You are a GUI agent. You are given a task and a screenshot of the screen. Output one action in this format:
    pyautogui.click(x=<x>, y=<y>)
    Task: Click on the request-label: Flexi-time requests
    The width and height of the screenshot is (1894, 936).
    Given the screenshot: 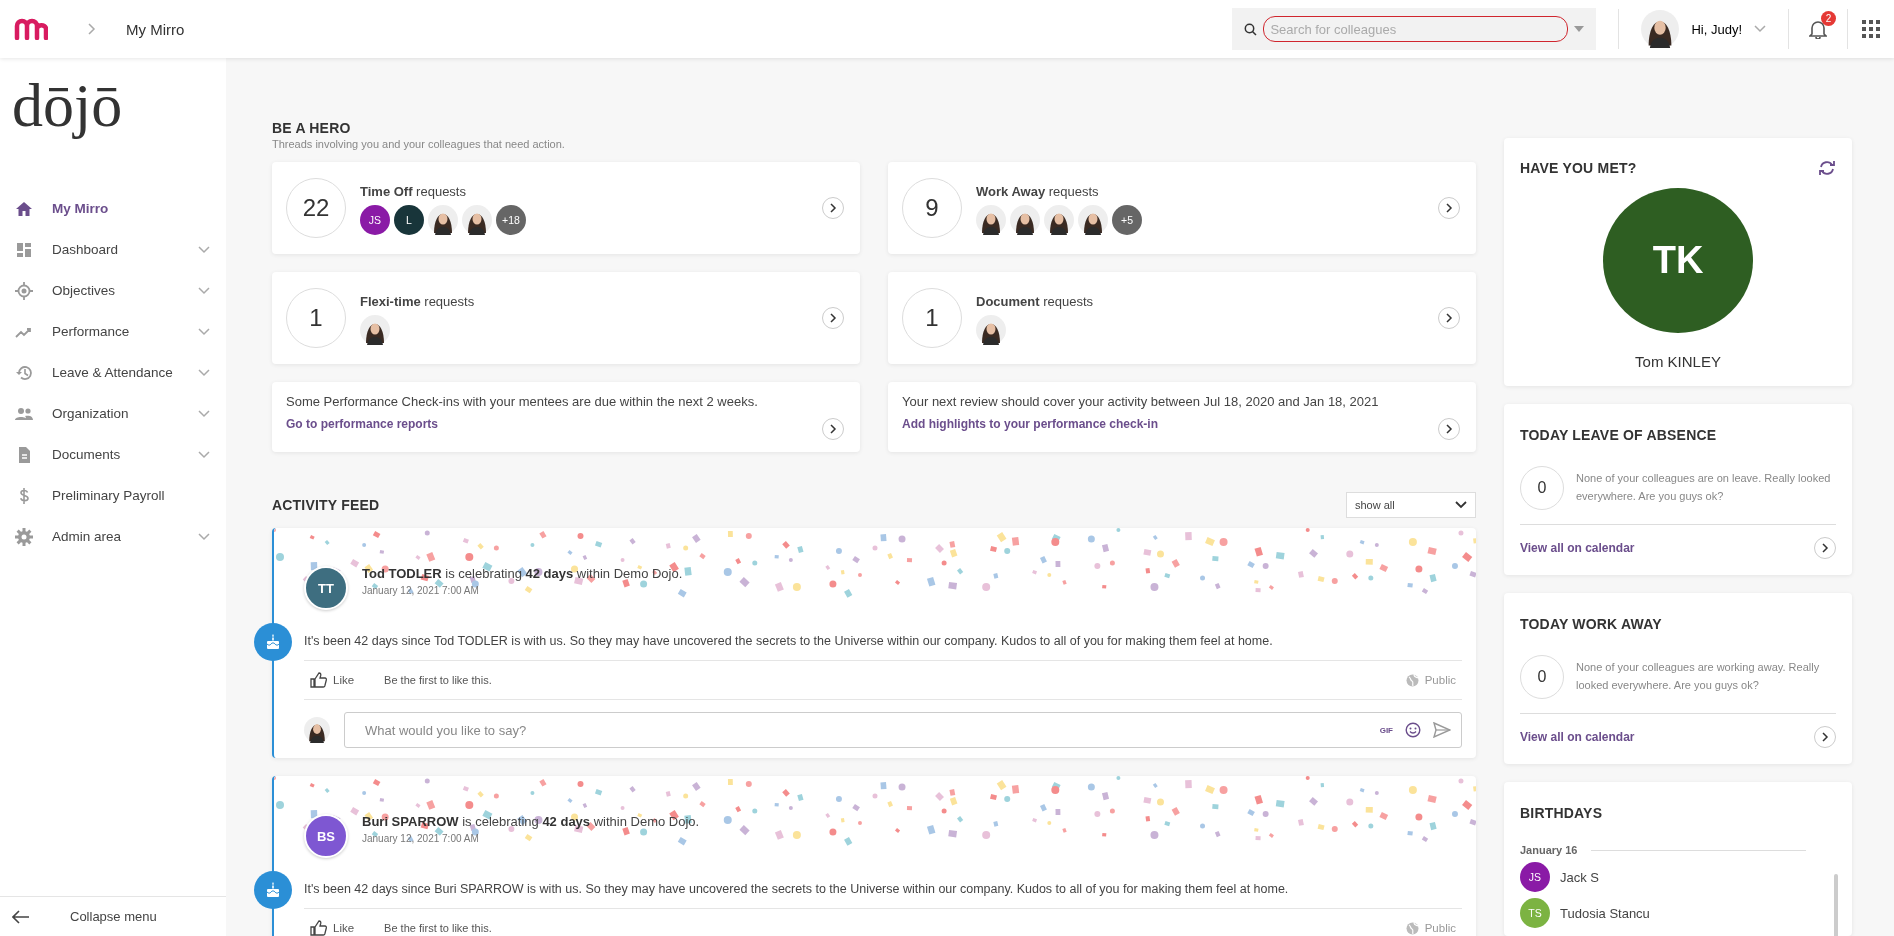 What is the action you would take?
    pyautogui.click(x=418, y=301)
    